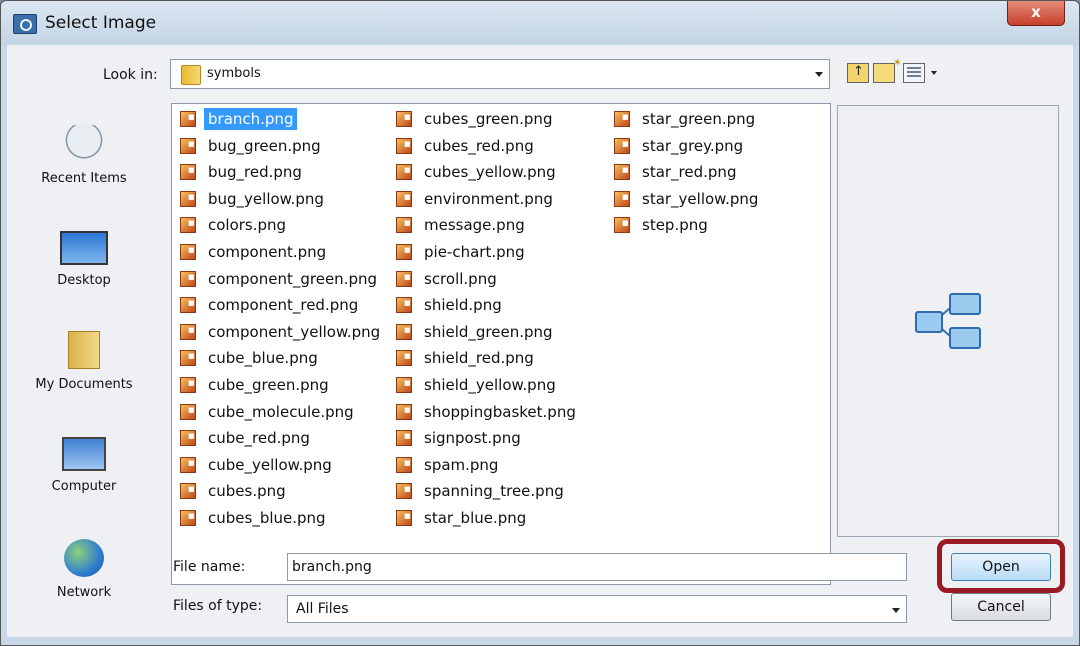  What do you see at coordinates (84, 454) in the screenshot?
I see `computer-icon` at bounding box center [84, 454].